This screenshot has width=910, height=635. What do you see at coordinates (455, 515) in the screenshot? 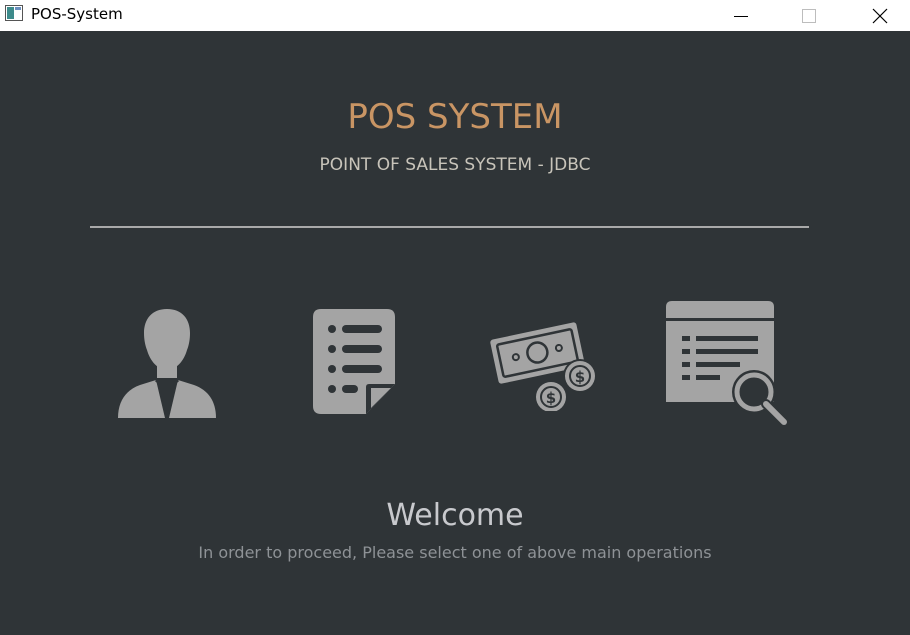
I see `welcome-title: Welcome` at bounding box center [455, 515].